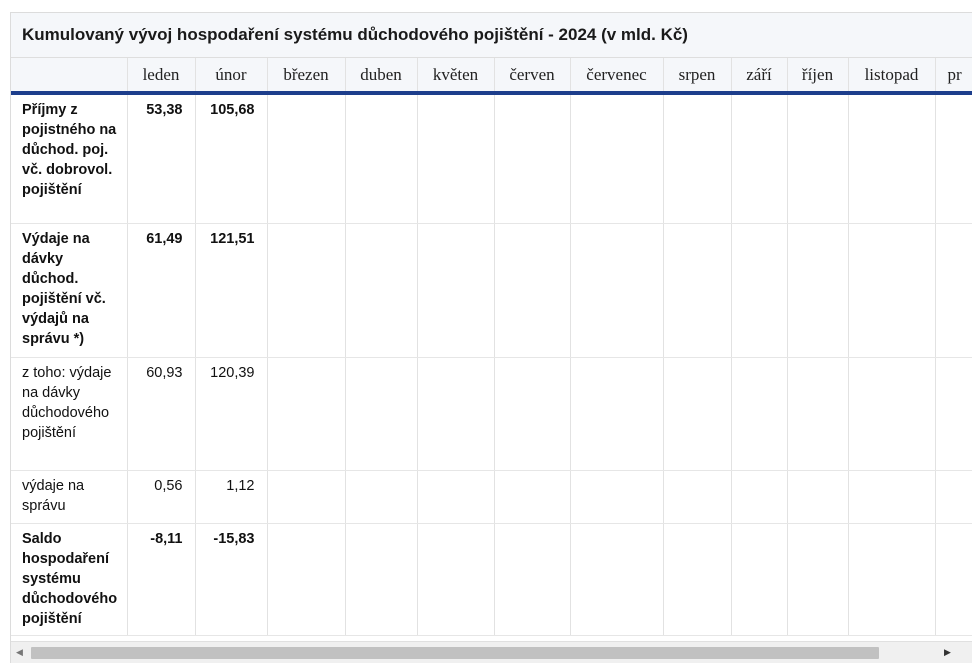  Describe the element at coordinates (161, 414) in the screenshot. I see `value-cell: 60,93` at that location.